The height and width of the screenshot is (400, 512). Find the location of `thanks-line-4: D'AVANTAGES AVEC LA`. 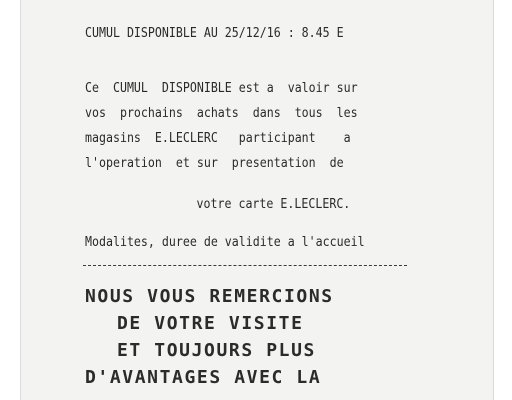

thanks-line-4: D'AVANTAGES AVEC LA is located at coordinates (203, 377).